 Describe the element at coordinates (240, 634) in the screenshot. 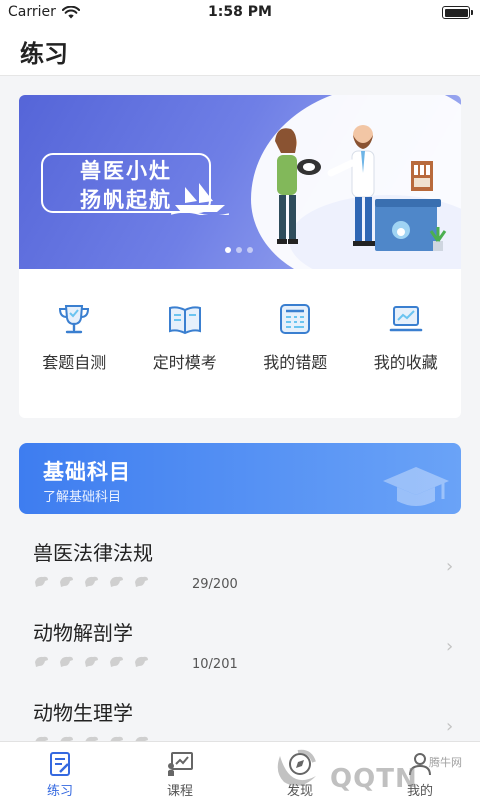

I see `list-item: 动物解剖学 10/201 ›` at that location.